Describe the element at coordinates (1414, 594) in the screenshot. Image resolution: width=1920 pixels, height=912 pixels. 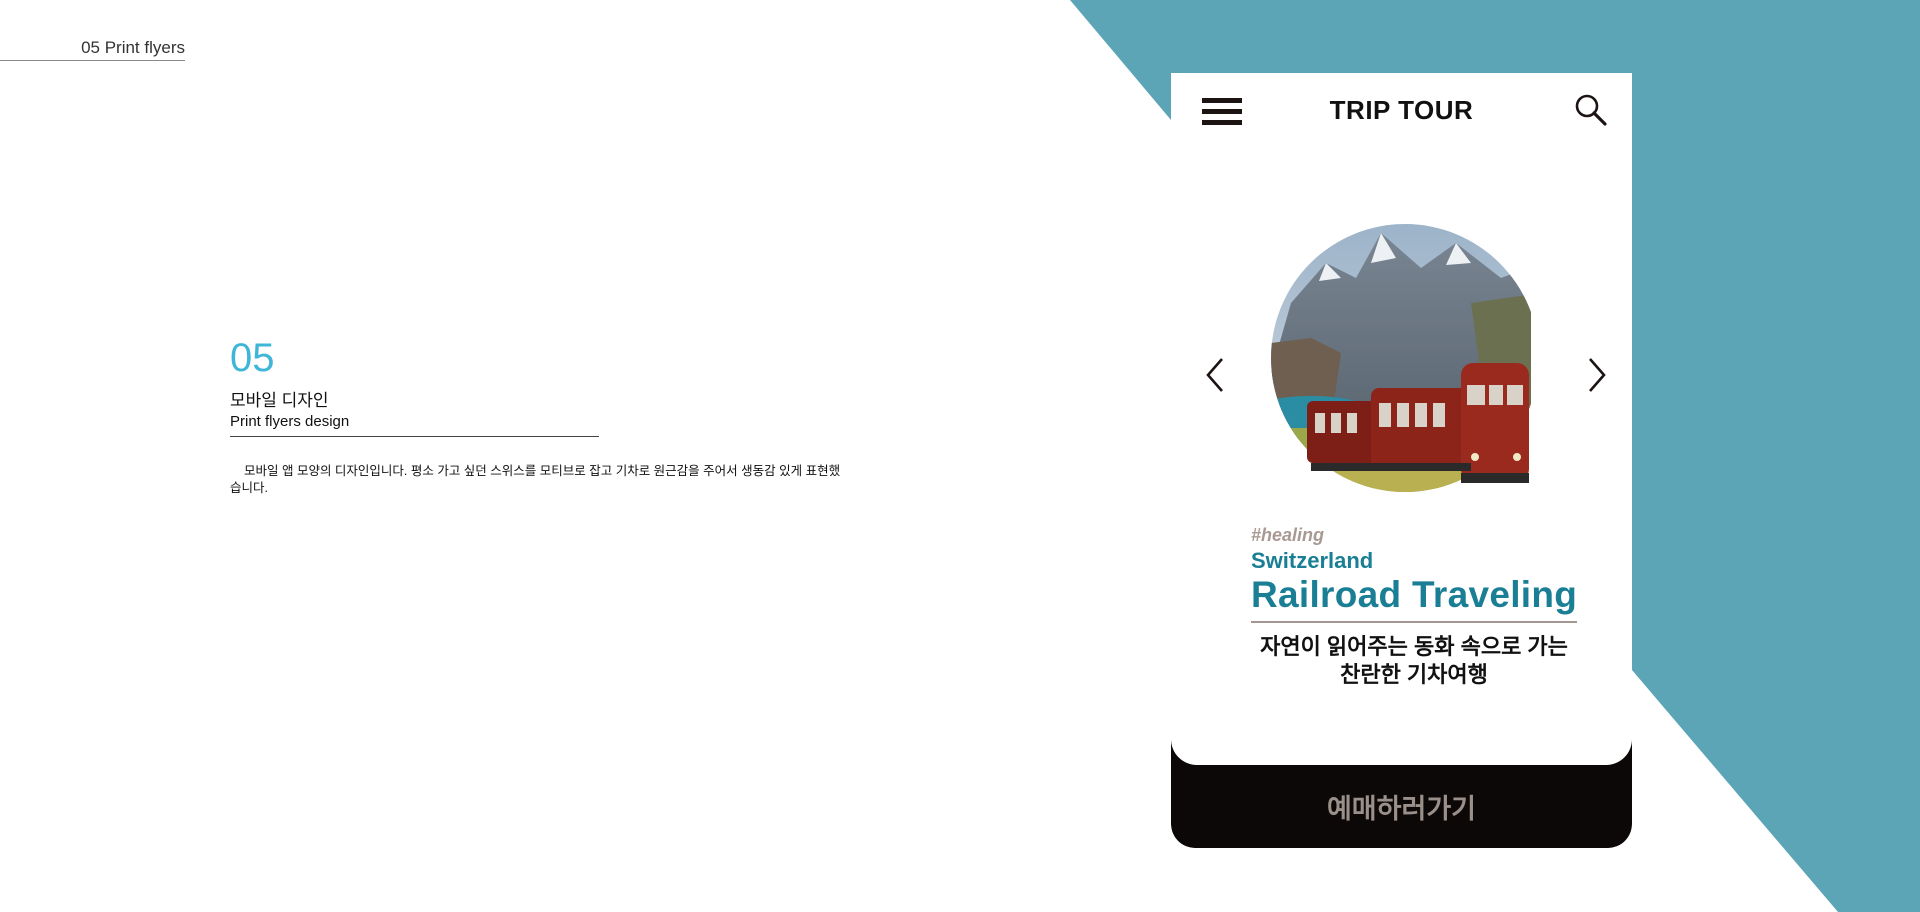
I see `headline-text: Railroad Traveling` at that location.